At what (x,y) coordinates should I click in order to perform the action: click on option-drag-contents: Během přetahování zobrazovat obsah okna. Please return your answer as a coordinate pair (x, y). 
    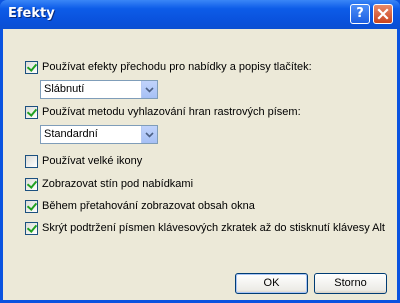
    Looking at the image, I should click on (140, 206).